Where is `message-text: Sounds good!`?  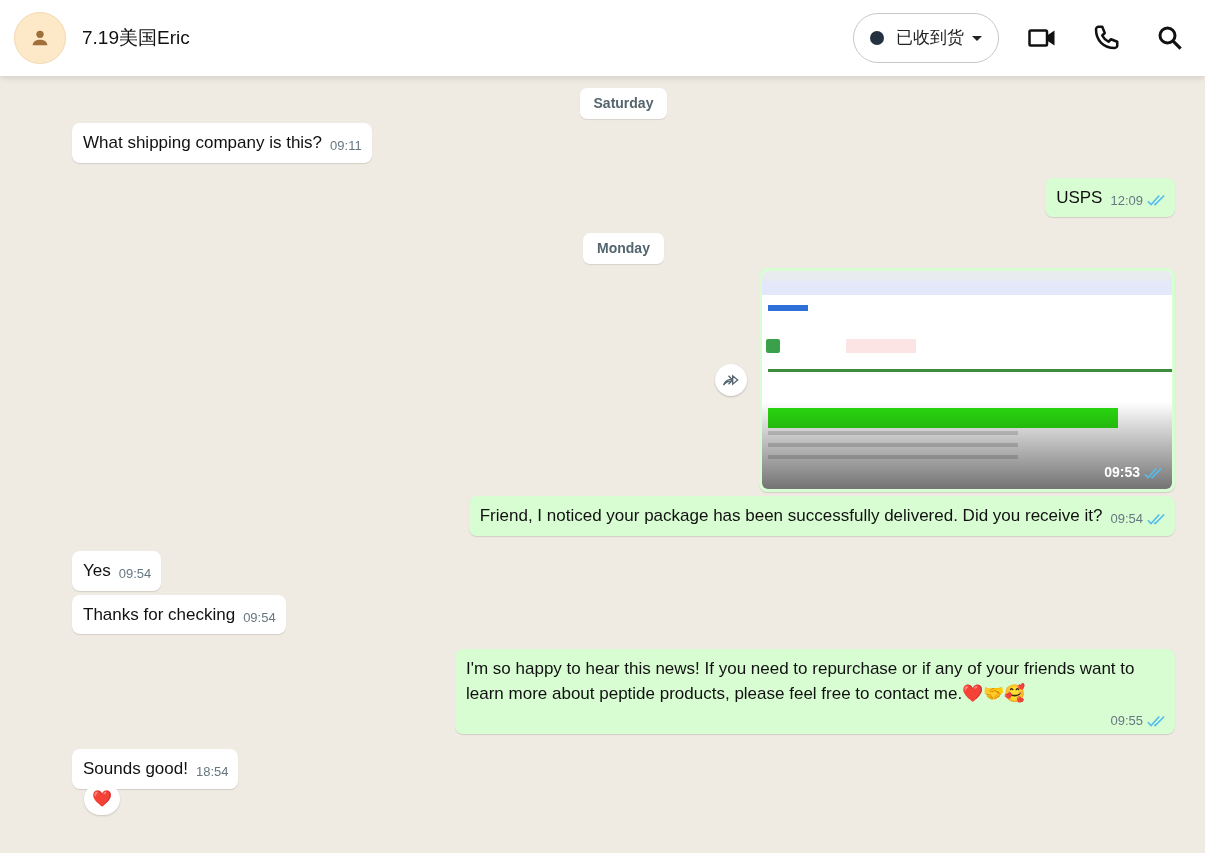
message-text: Sounds good! is located at coordinates (135, 769).